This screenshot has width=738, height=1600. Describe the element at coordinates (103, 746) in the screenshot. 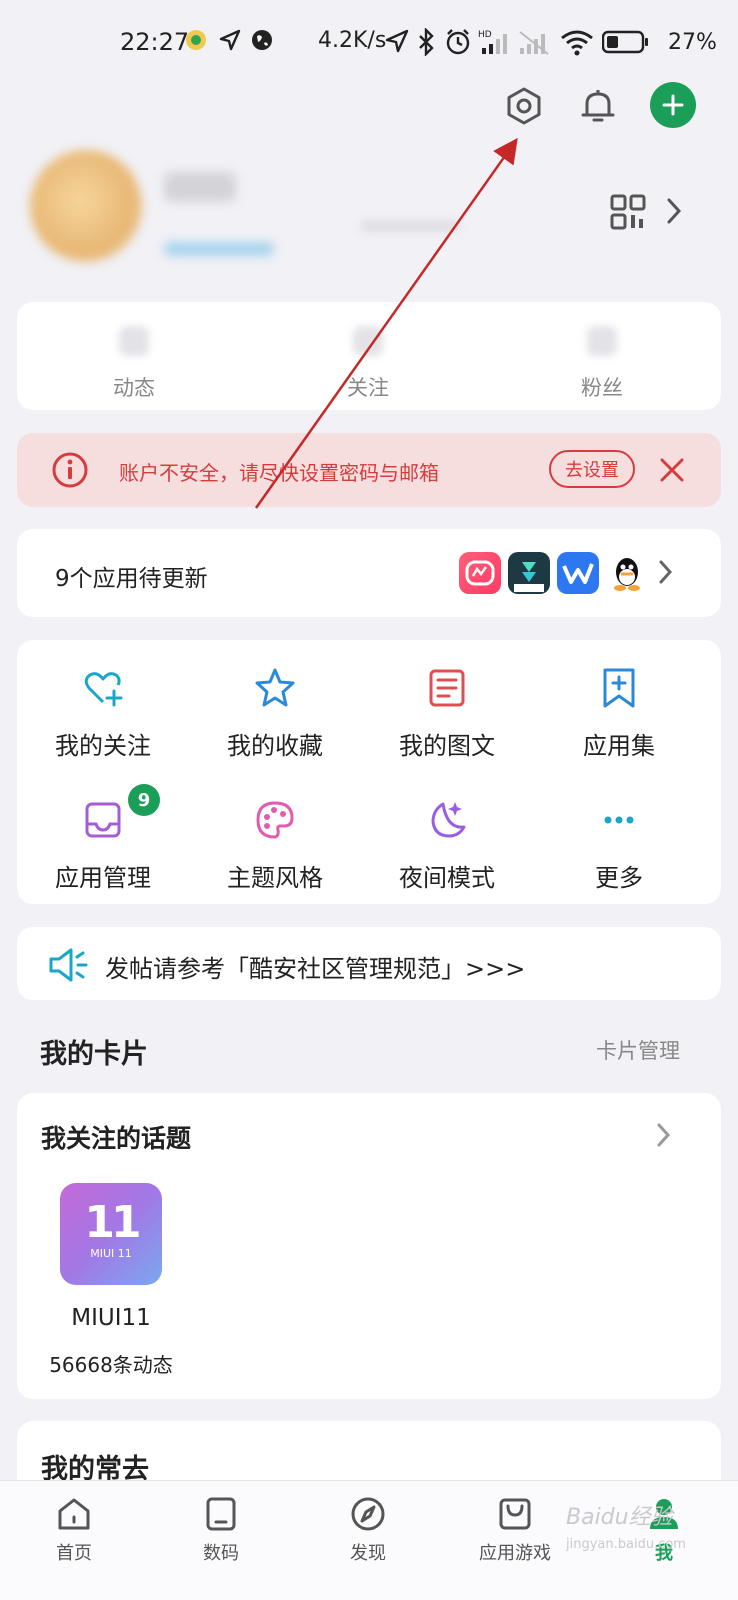

I see `grid-label: 我的关注` at that location.